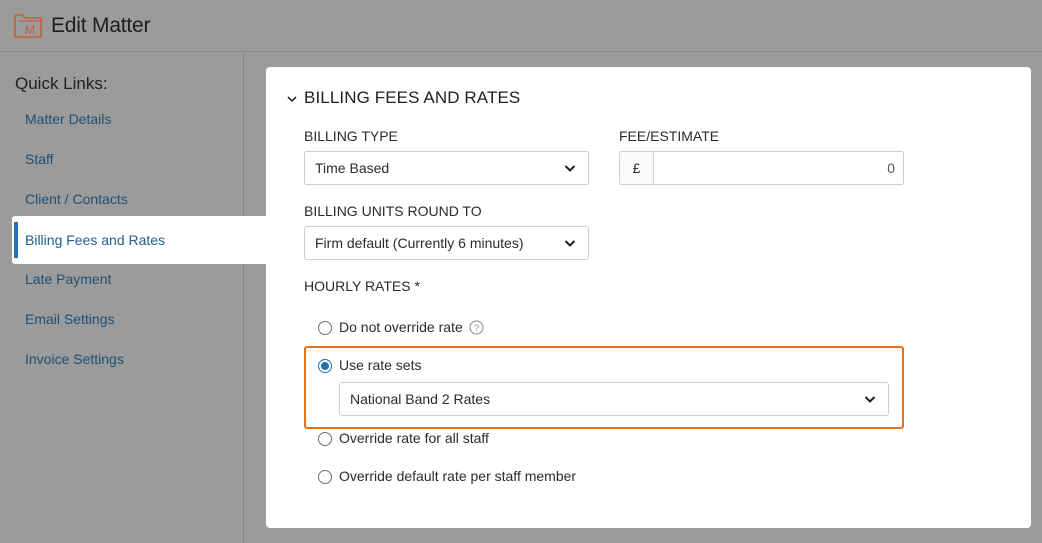 The height and width of the screenshot is (543, 1042). Describe the element at coordinates (352, 168) in the screenshot. I see `billing-type-value: Time Based` at that location.